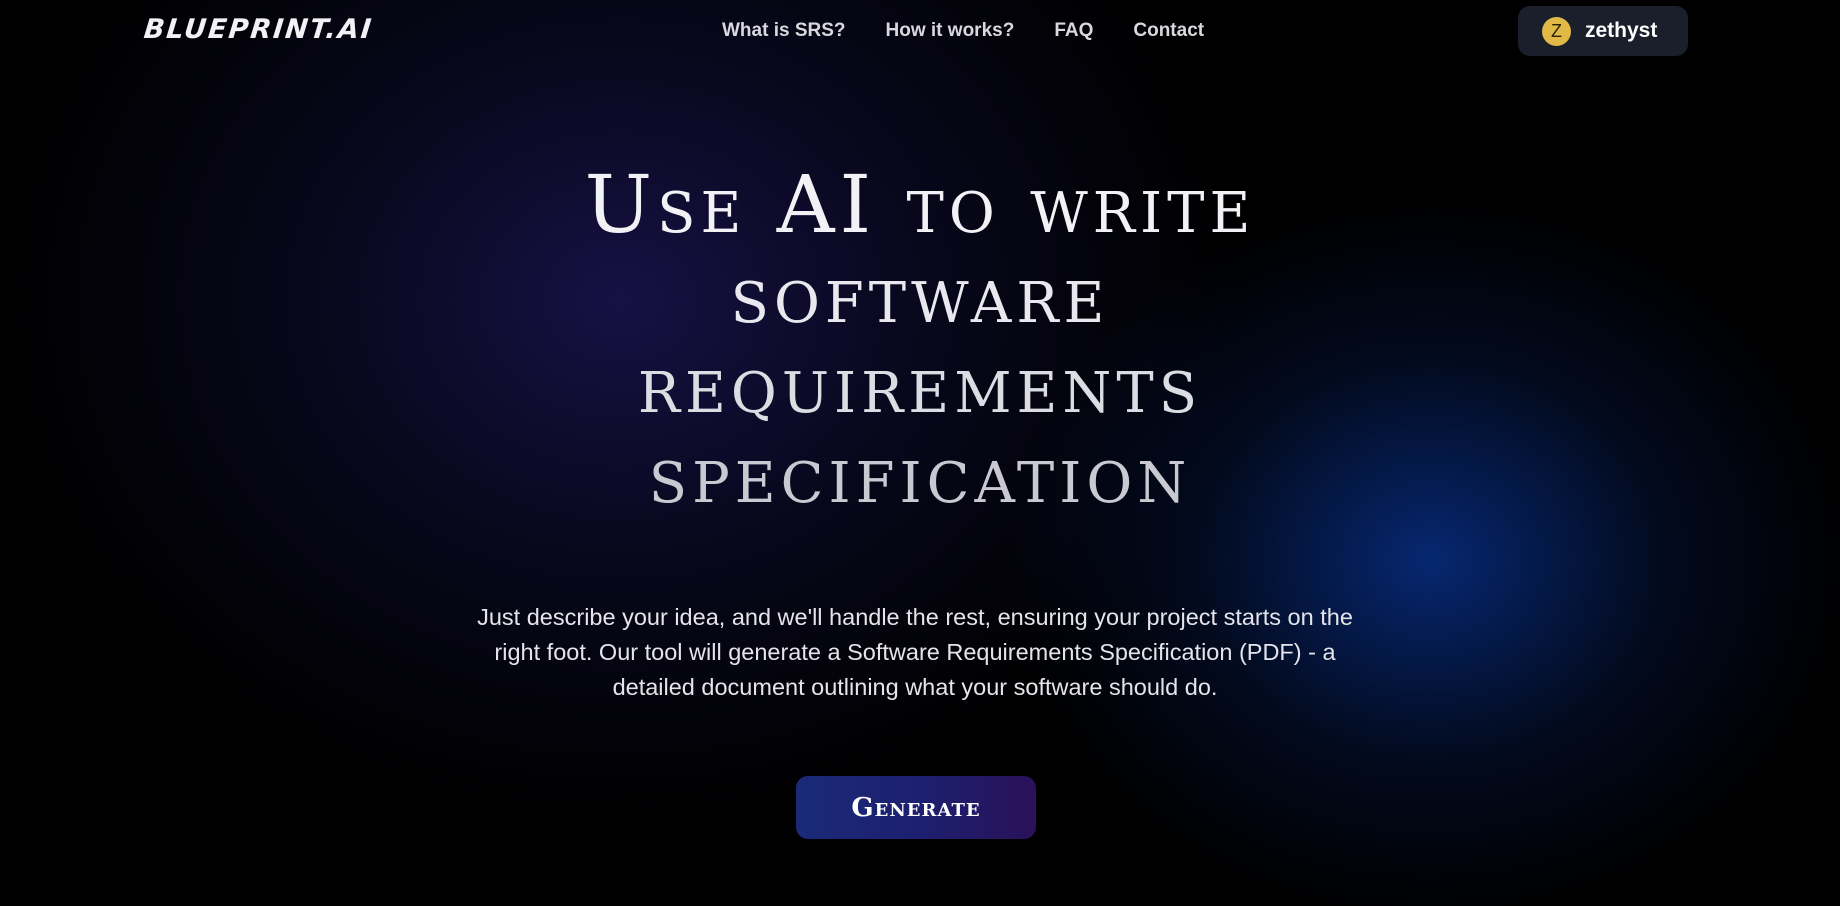  What do you see at coordinates (1073, 31) in the screenshot?
I see `nav-link-faq: FAQ` at bounding box center [1073, 31].